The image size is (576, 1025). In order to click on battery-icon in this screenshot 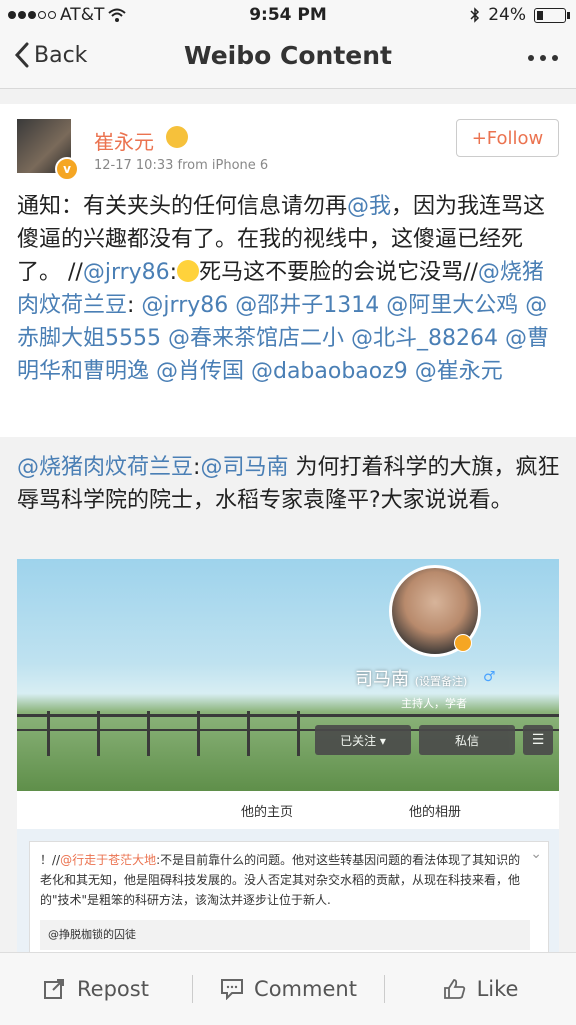, I will do `click(552, 15)`.